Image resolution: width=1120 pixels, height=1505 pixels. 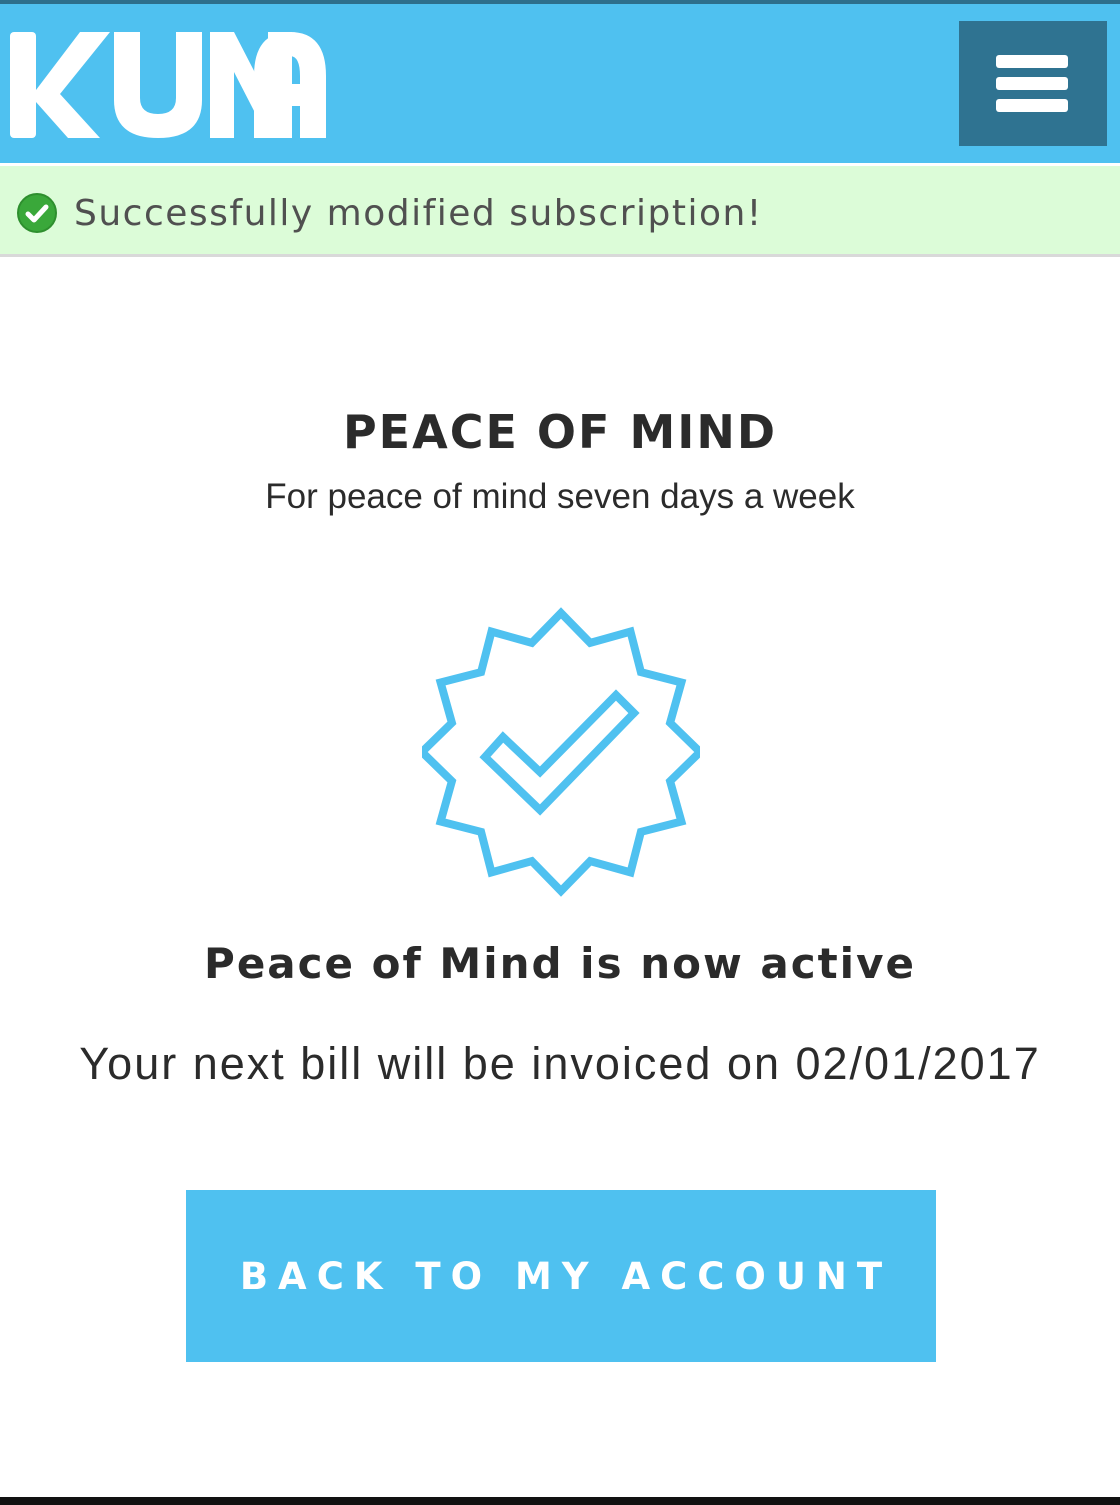 What do you see at coordinates (560, 432) in the screenshot?
I see `plan-title: PEACE OF MIND` at bounding box center [560, 432].